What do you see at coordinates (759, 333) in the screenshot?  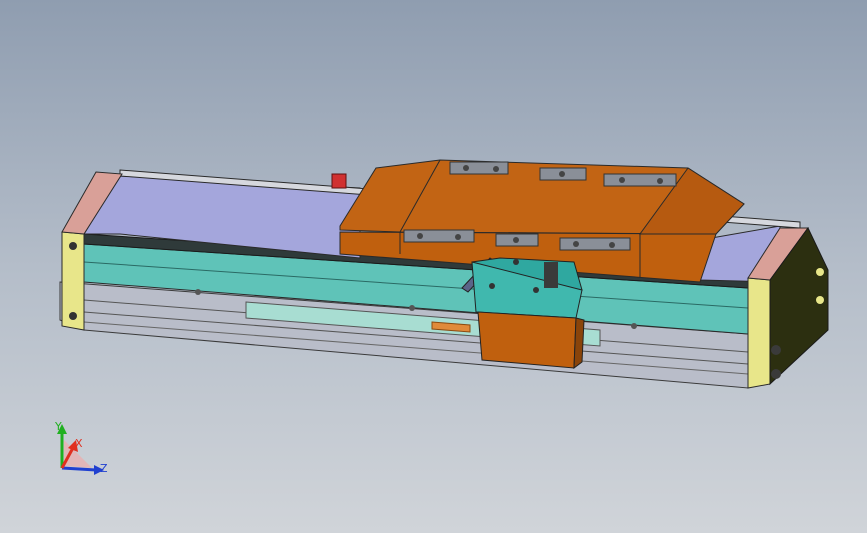 I see `right-end-cap-face` at bounding box center [759, 333].